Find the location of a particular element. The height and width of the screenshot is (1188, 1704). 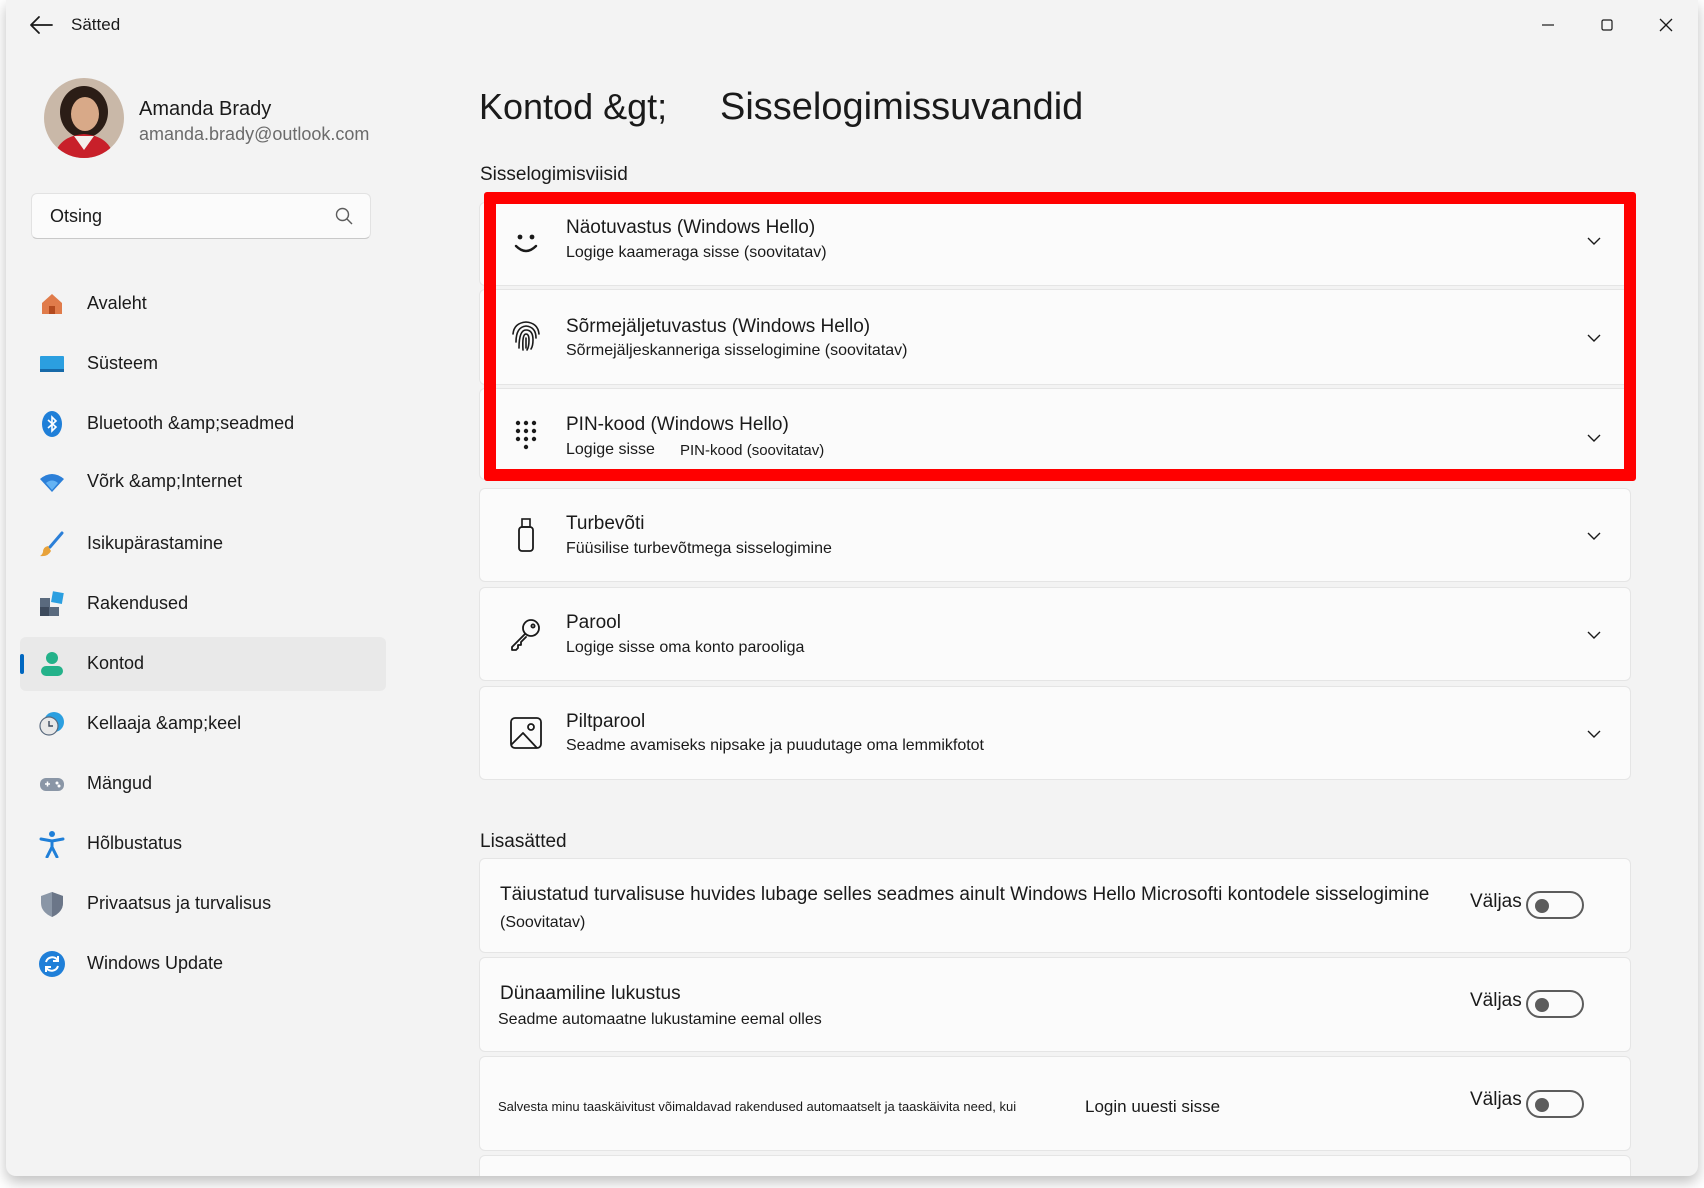

sidebar-item-time-language: Kellaaja &amp;keel is located at coordinates (203, 724).